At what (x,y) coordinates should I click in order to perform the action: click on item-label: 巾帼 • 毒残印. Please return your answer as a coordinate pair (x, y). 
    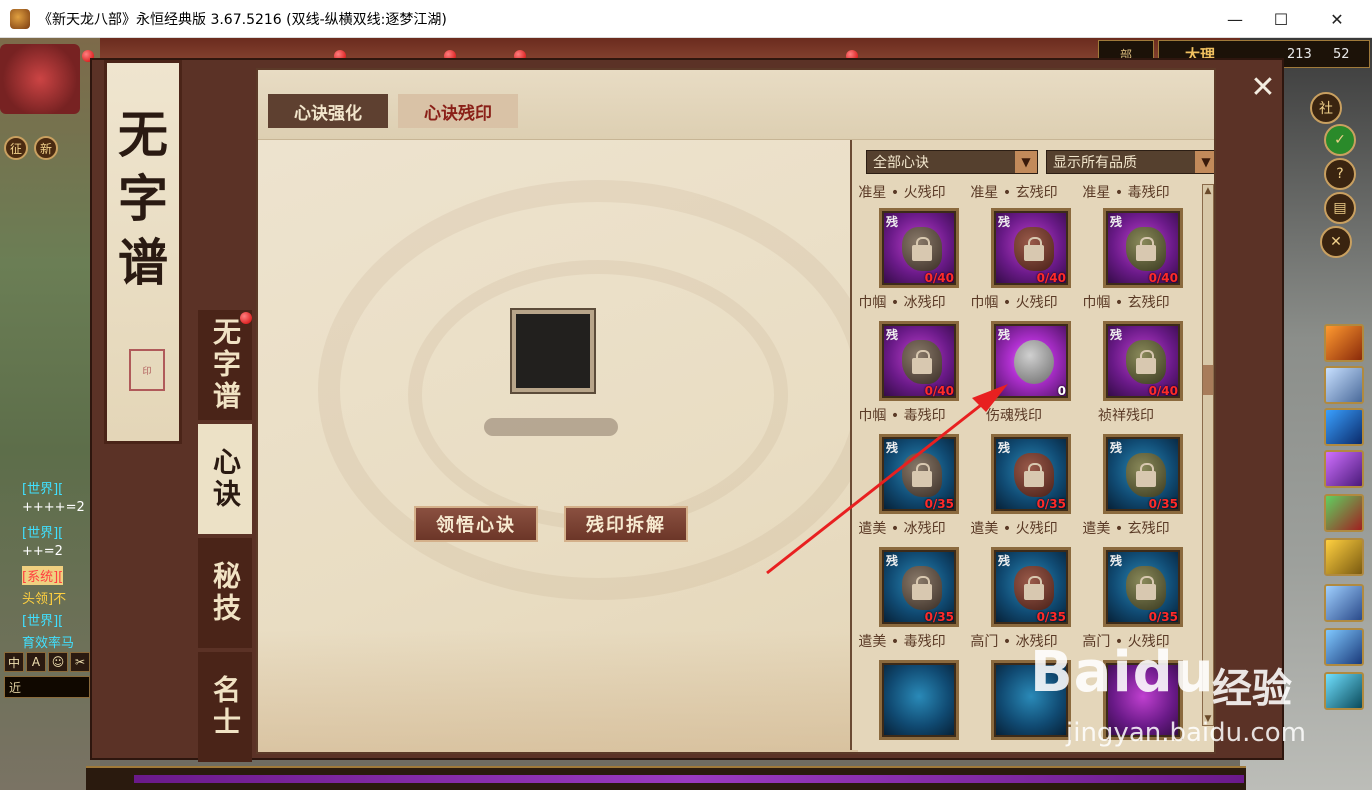
    Looking at the image, I should click on (902, 416).